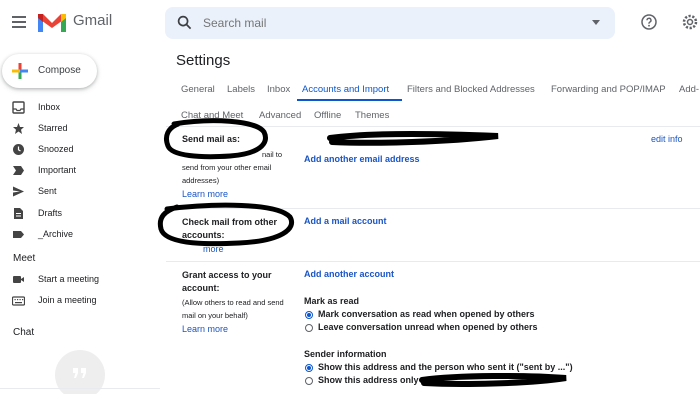 This screenshot has height=394, width=700. What do you see at coordinates (201, 288) in the screenshot?
I see `grant-access-label: account:` at bounding box center [201, 288].